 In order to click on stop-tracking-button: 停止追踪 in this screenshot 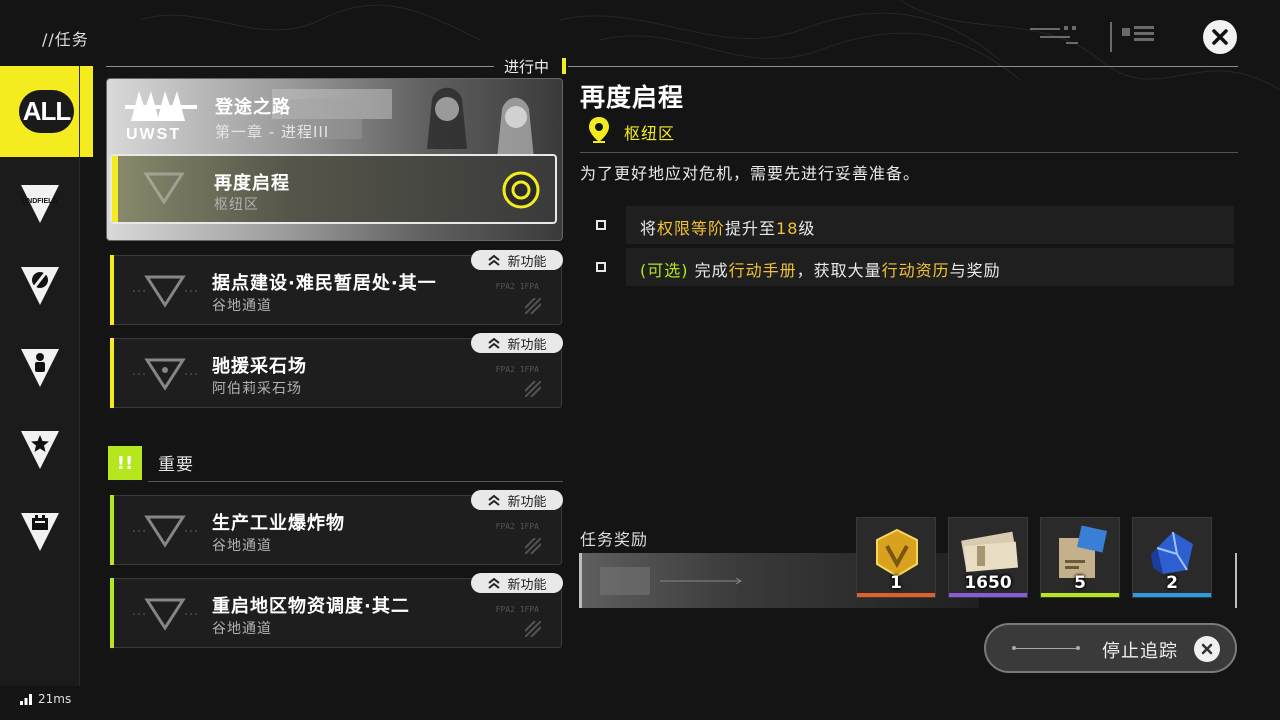, I will do `click(1110, 648)`.